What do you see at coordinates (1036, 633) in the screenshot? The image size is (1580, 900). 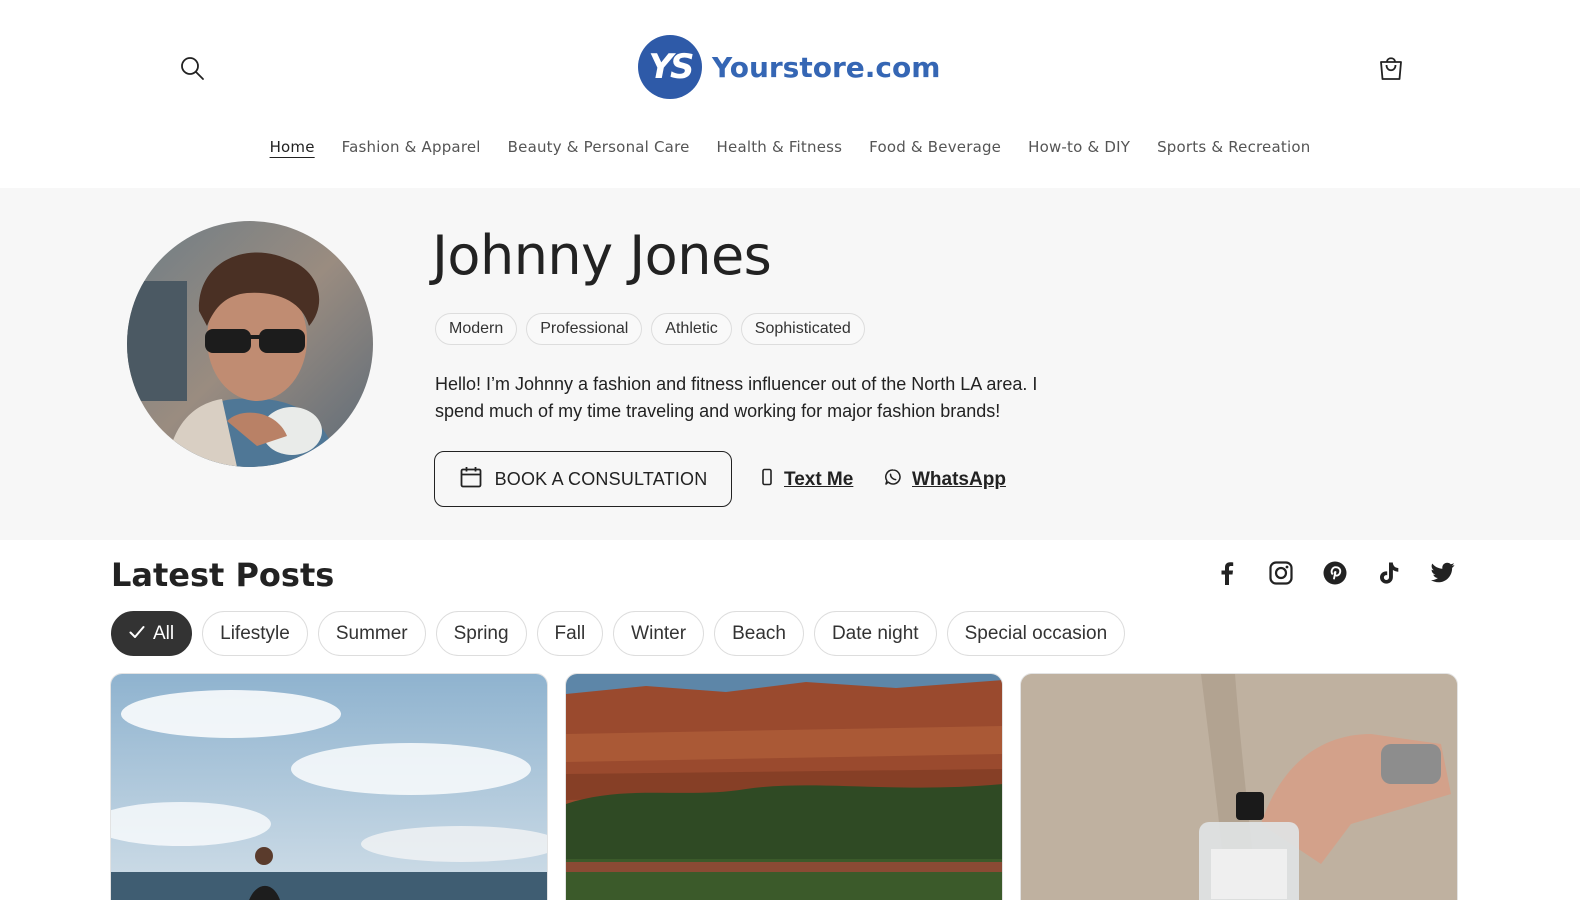 I see `filter-chip-special-occasion: Special occasion` at bounding box center [1036, 633].